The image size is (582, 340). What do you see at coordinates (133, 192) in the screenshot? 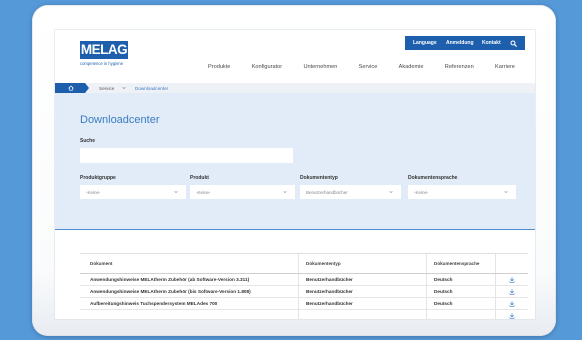
I see `filter-select-product-group: -Keine-` at bounding box center [133, 192].